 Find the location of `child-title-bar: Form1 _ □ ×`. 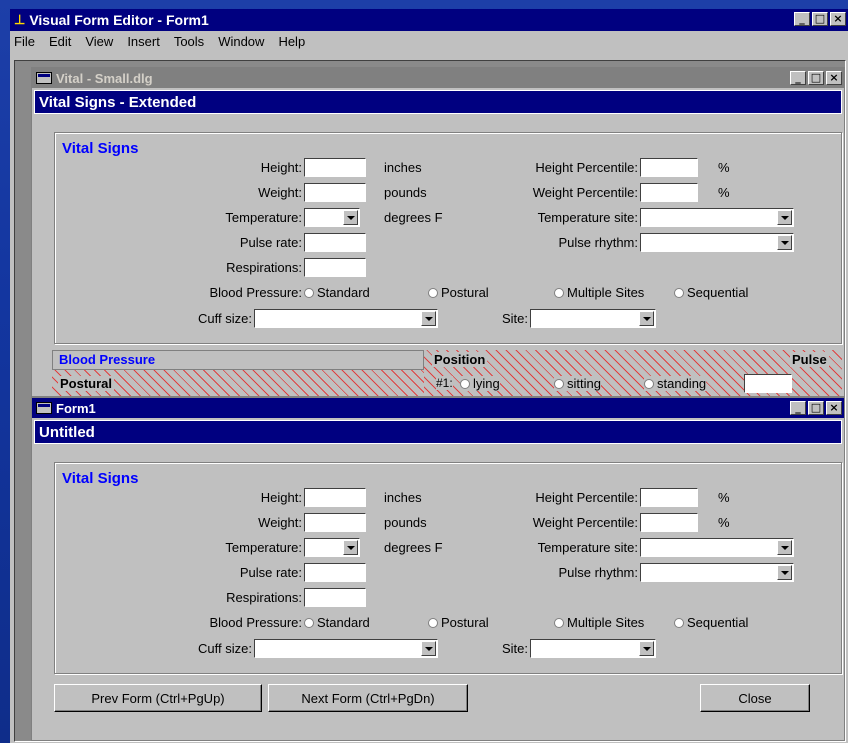

child-title-bar: Form1 _ □ × is located at coordinates (438, 408).